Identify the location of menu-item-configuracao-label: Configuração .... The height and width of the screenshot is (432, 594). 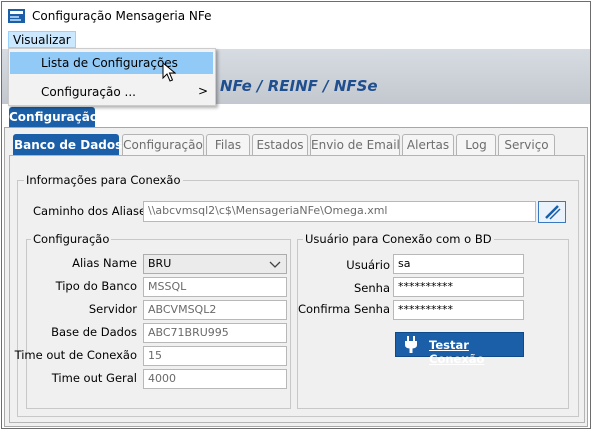
(88, 92).